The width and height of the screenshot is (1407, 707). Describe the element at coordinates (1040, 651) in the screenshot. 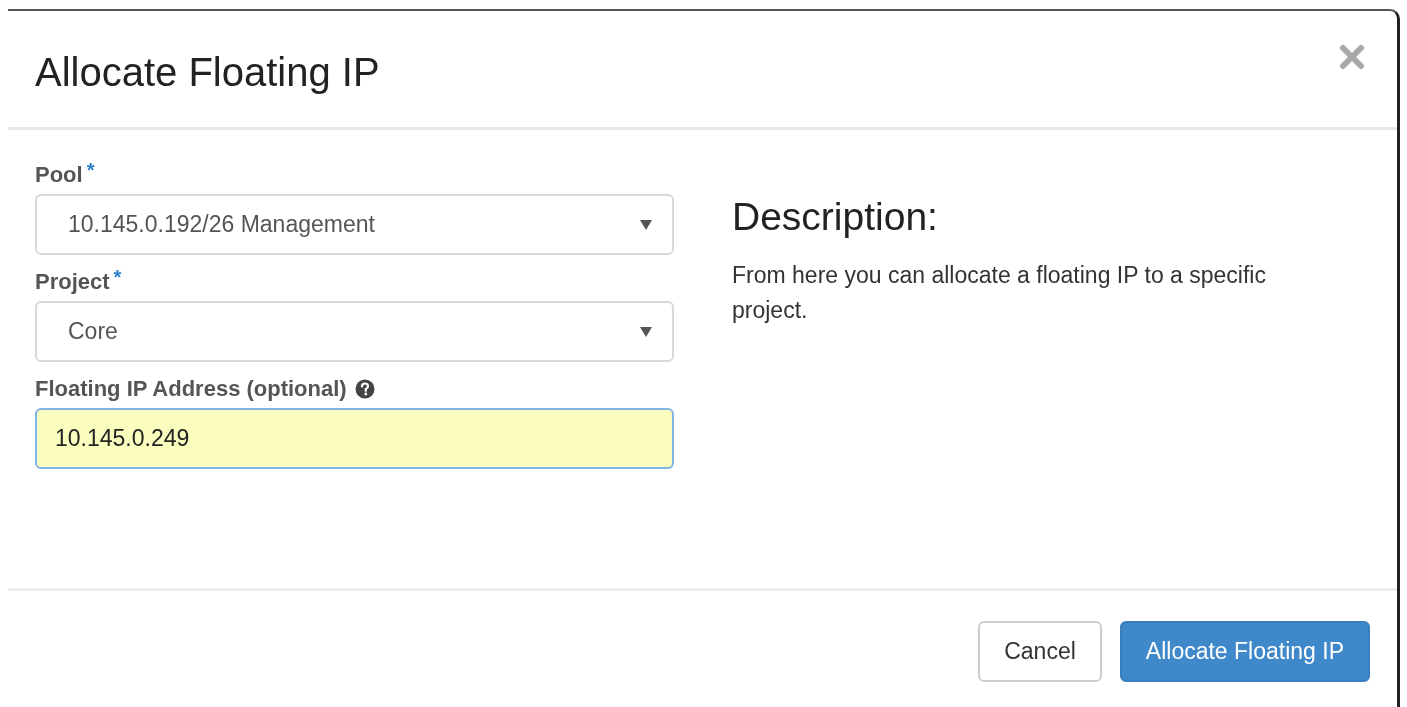

I see `cancel-button: Cancel` at that location.